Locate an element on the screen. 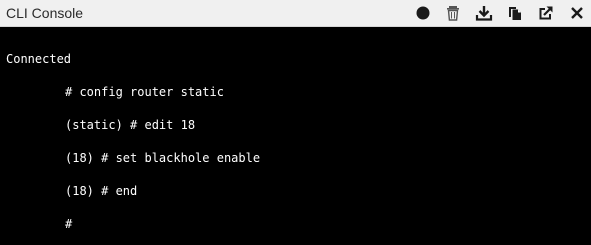 Image resolution: width=591 pixels, height=245 pixels. download-icon is located at coordinates (484, 13).